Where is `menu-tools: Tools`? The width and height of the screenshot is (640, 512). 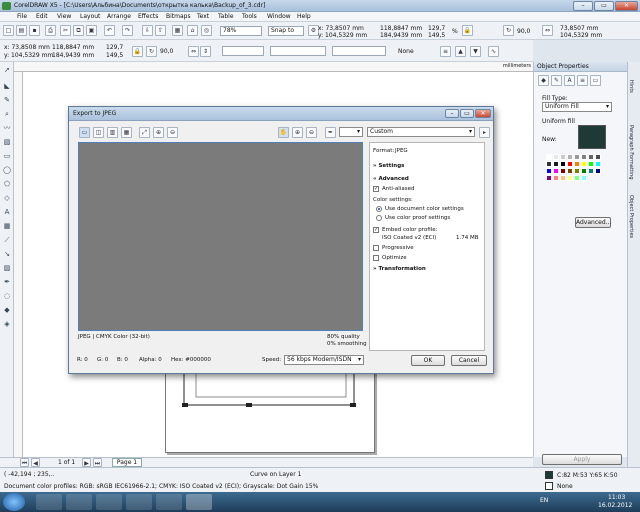 menu-tools: Tools is located at coordinates (249, 16).